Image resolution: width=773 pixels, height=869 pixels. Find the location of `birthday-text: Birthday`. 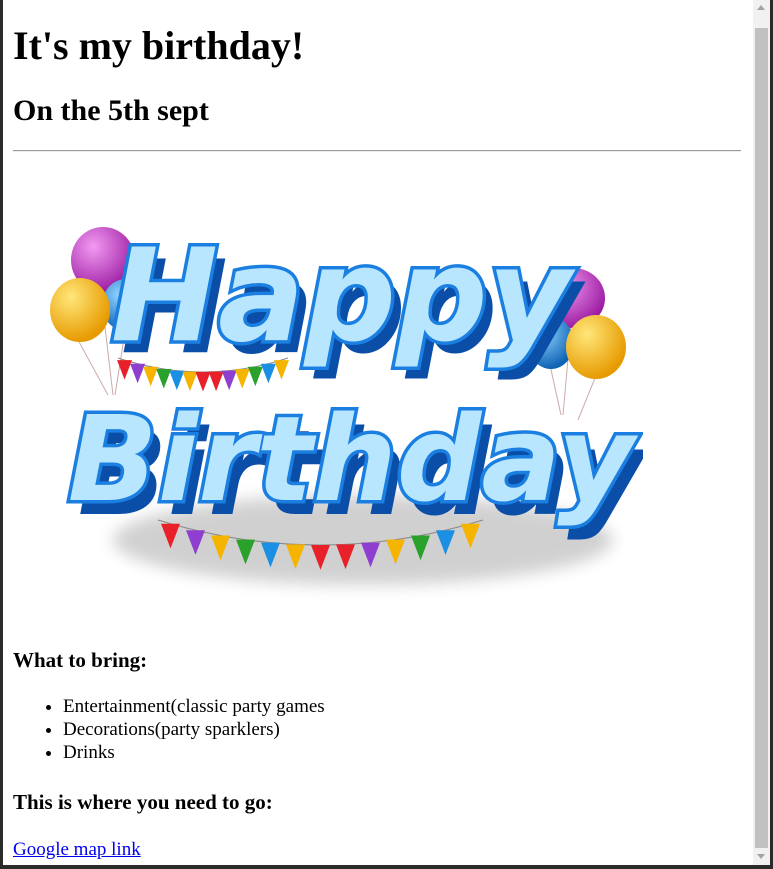

birthday-text: Birthday is located at coordinates (353, 459).